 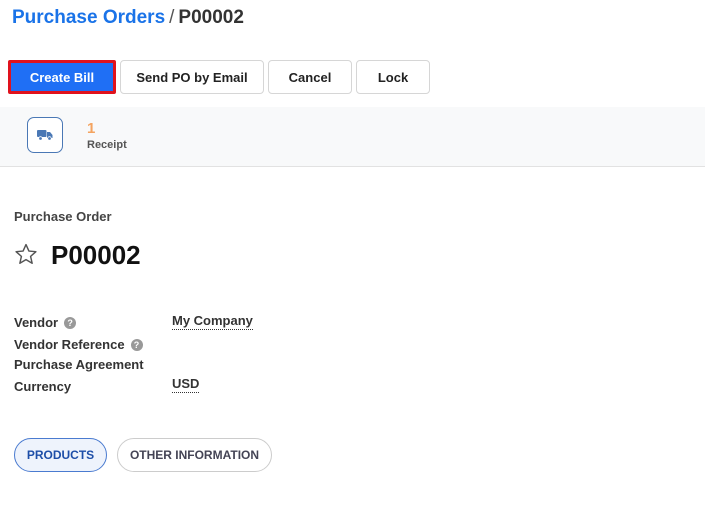 What do you see at coordinates (136, 344) in the screenshot?
I see `vendor-reference-help-icon: ?` at bounding box center [136, 344].